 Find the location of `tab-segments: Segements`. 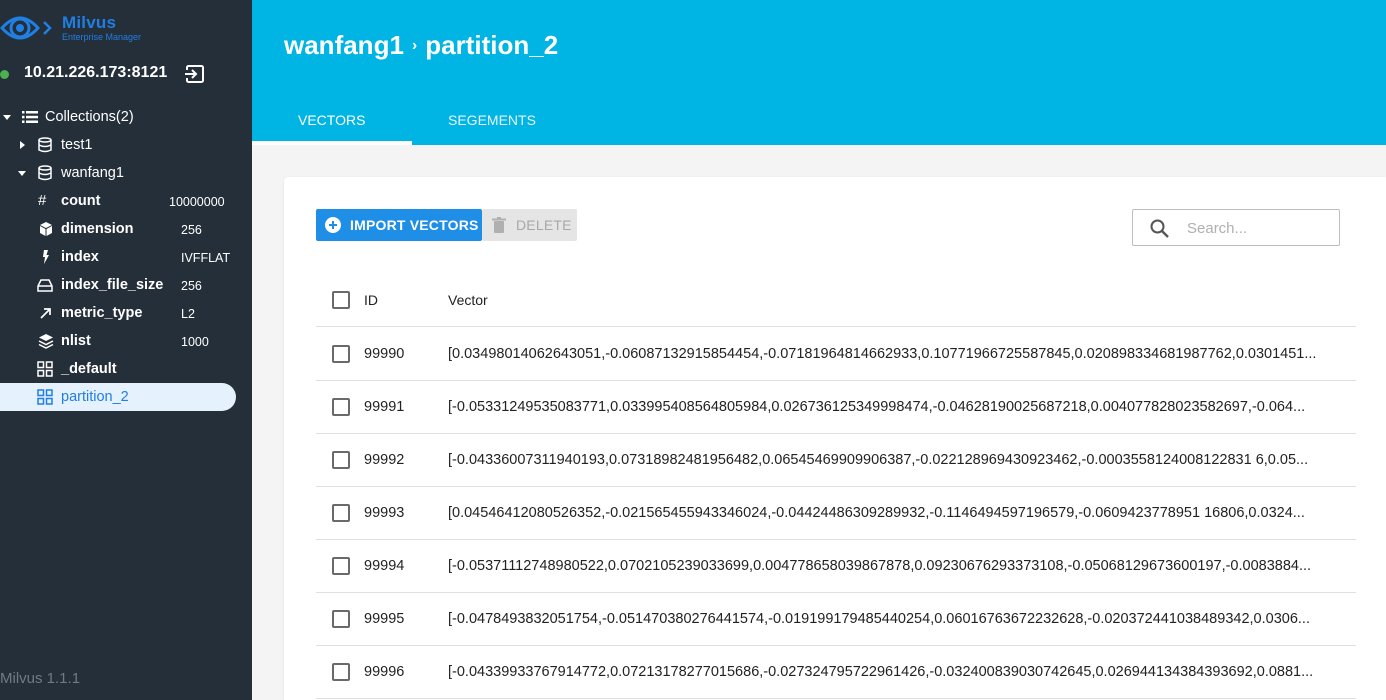

tab-segments: Segements is located at coordinates (492, 120).